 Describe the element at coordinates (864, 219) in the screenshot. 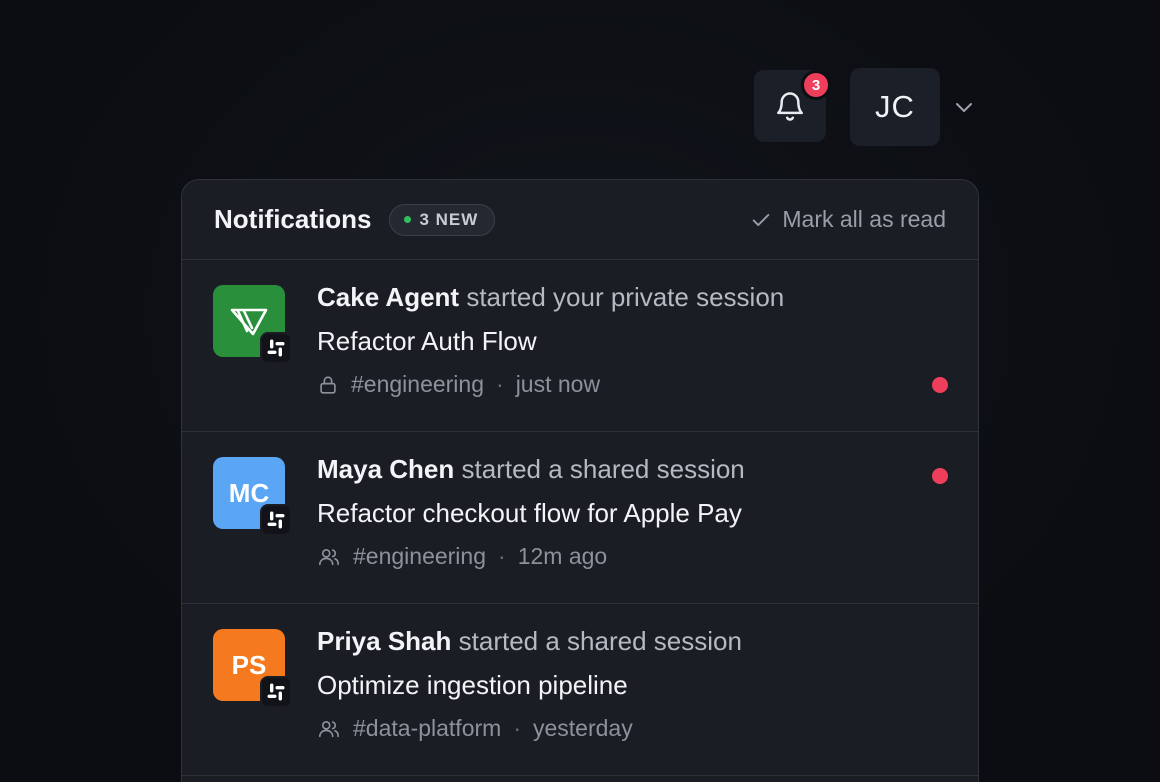

I see `mark-all-read-label: Mark all as read` at that location.